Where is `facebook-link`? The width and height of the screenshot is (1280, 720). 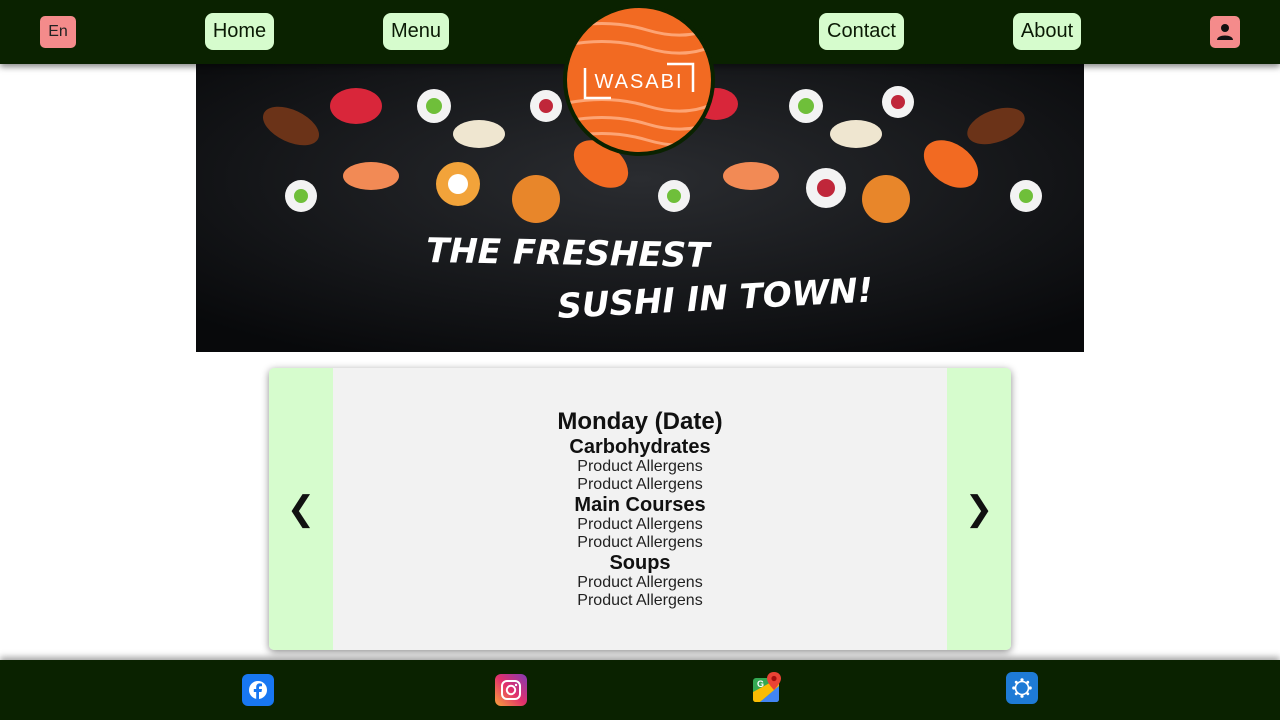
facebook-link is located at coordinates (258, 690).